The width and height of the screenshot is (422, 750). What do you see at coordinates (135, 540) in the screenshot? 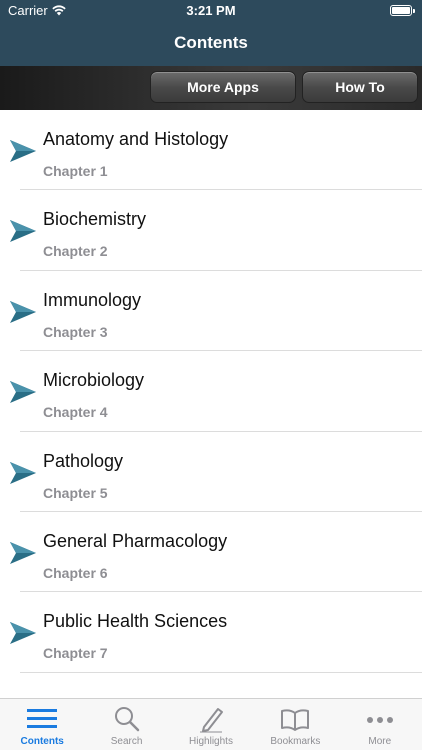
I see `chapter-title: General Pharmacology` at bounding box center [135, 540].